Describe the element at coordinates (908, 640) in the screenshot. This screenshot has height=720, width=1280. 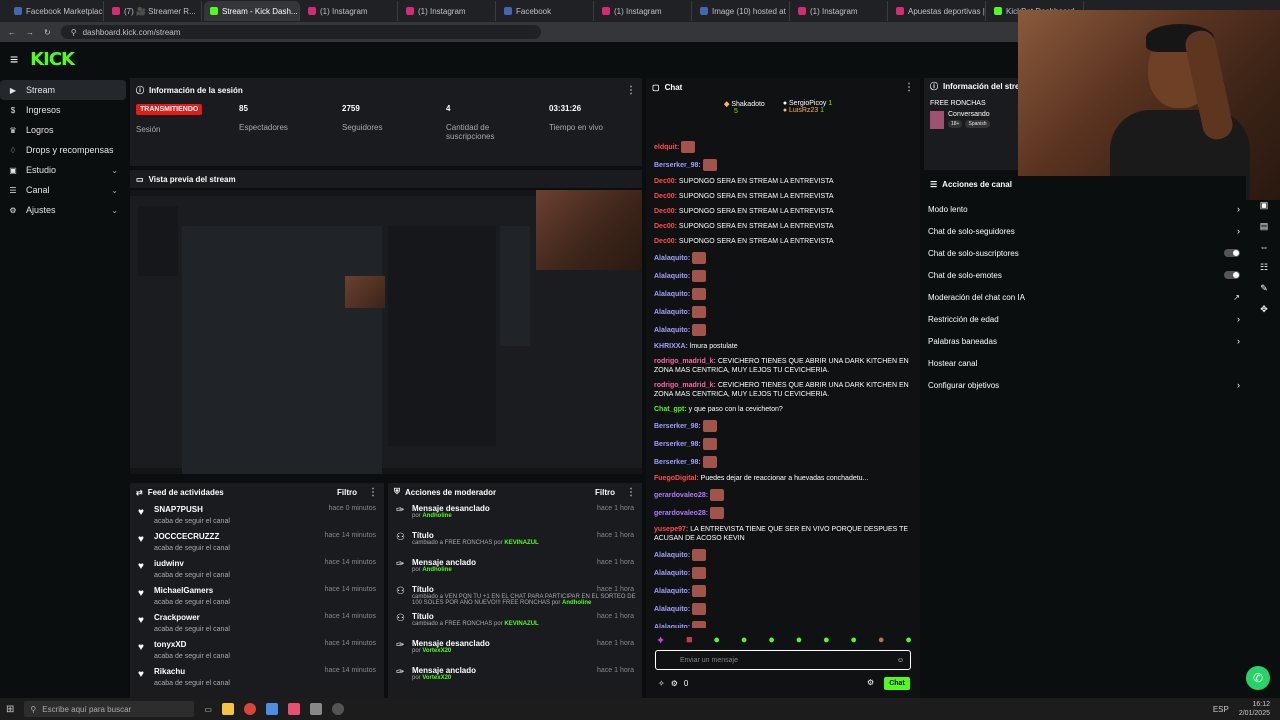
I see `emote-10-icon: ●` at that location.